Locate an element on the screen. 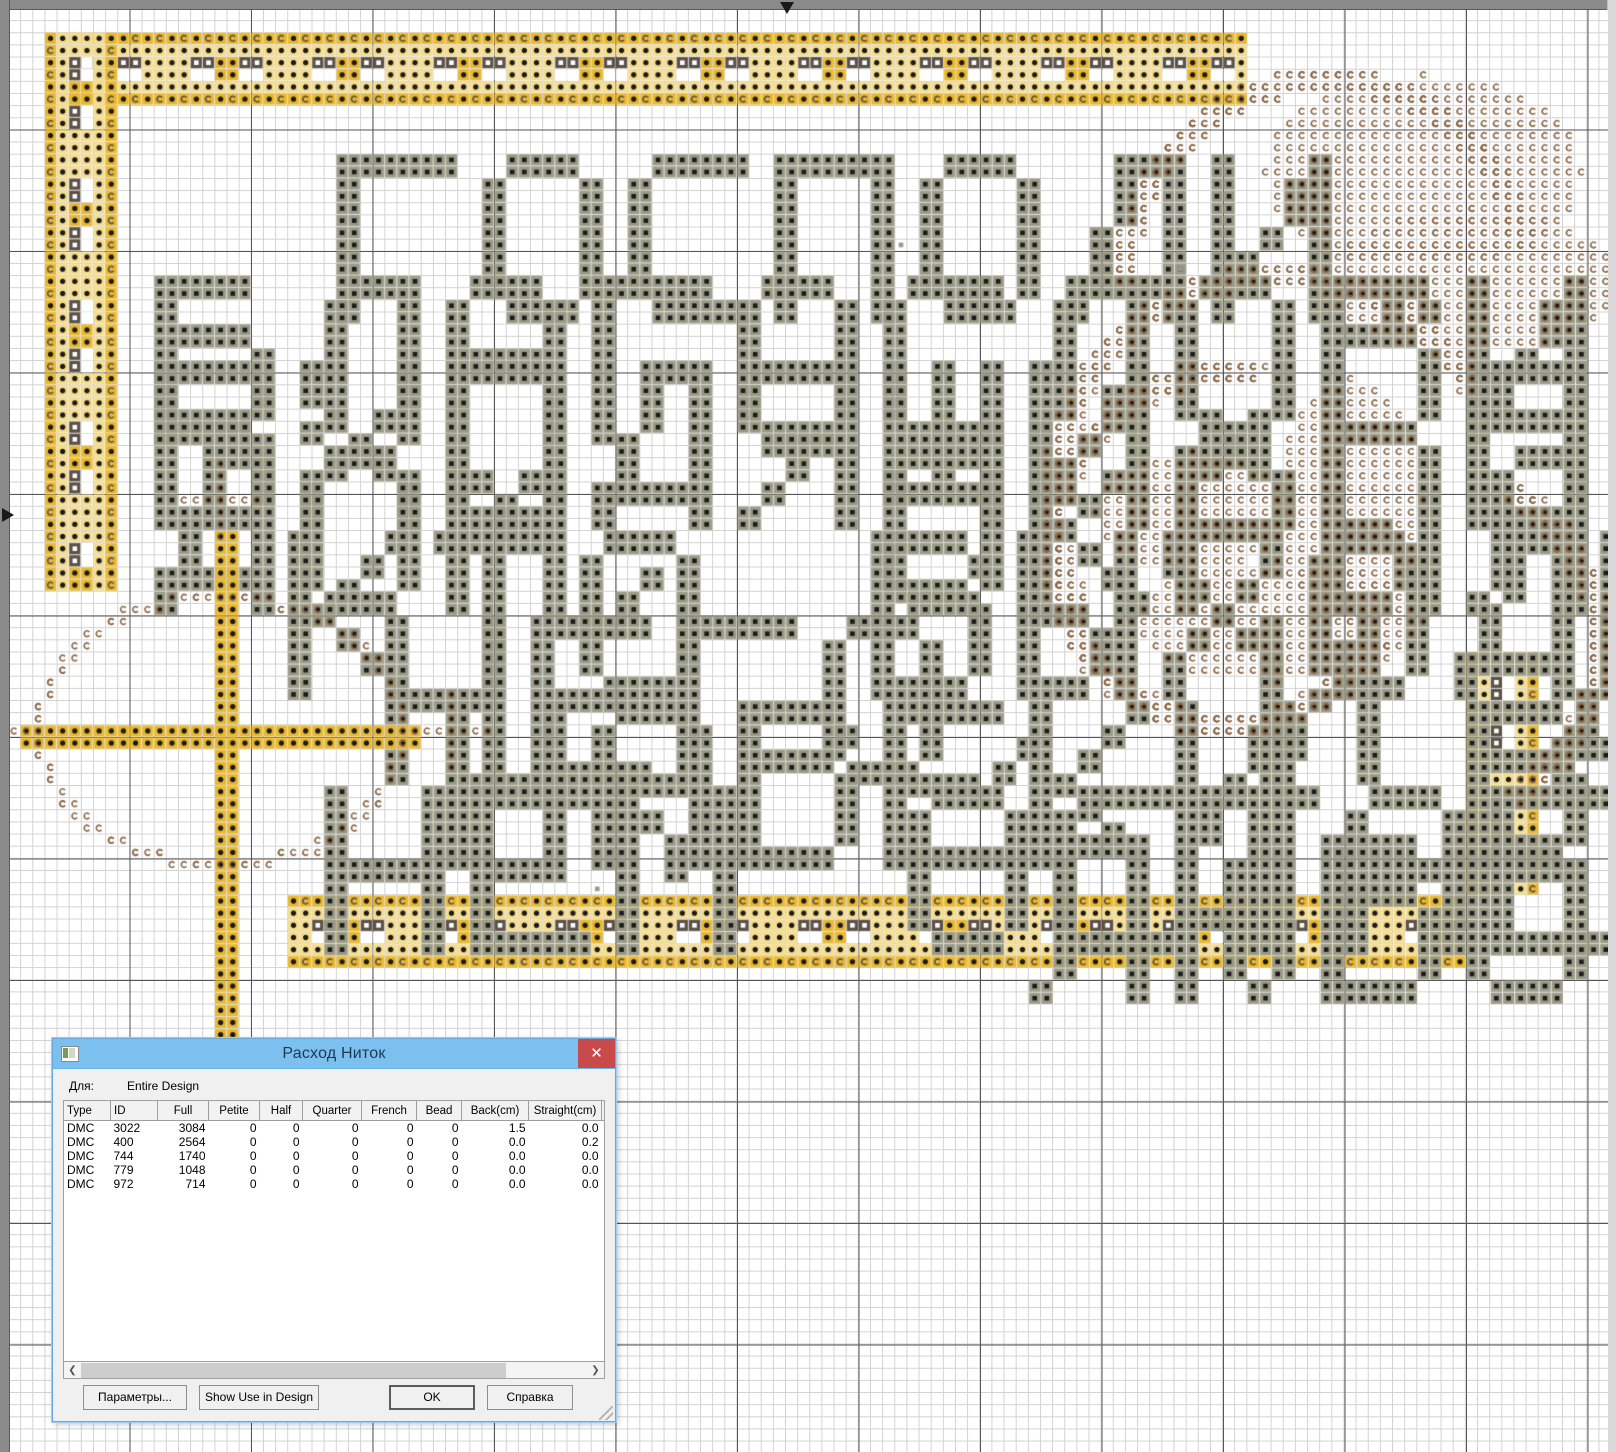  center-marker-left-icon is located at coordinates (8, 515).